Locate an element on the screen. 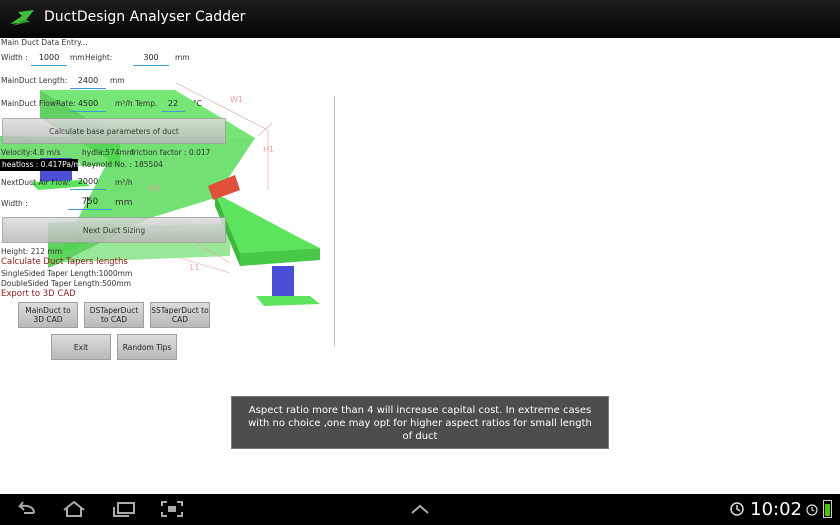 The image size is (840, 525). alarm-icon is located at coordinates (812, 510).